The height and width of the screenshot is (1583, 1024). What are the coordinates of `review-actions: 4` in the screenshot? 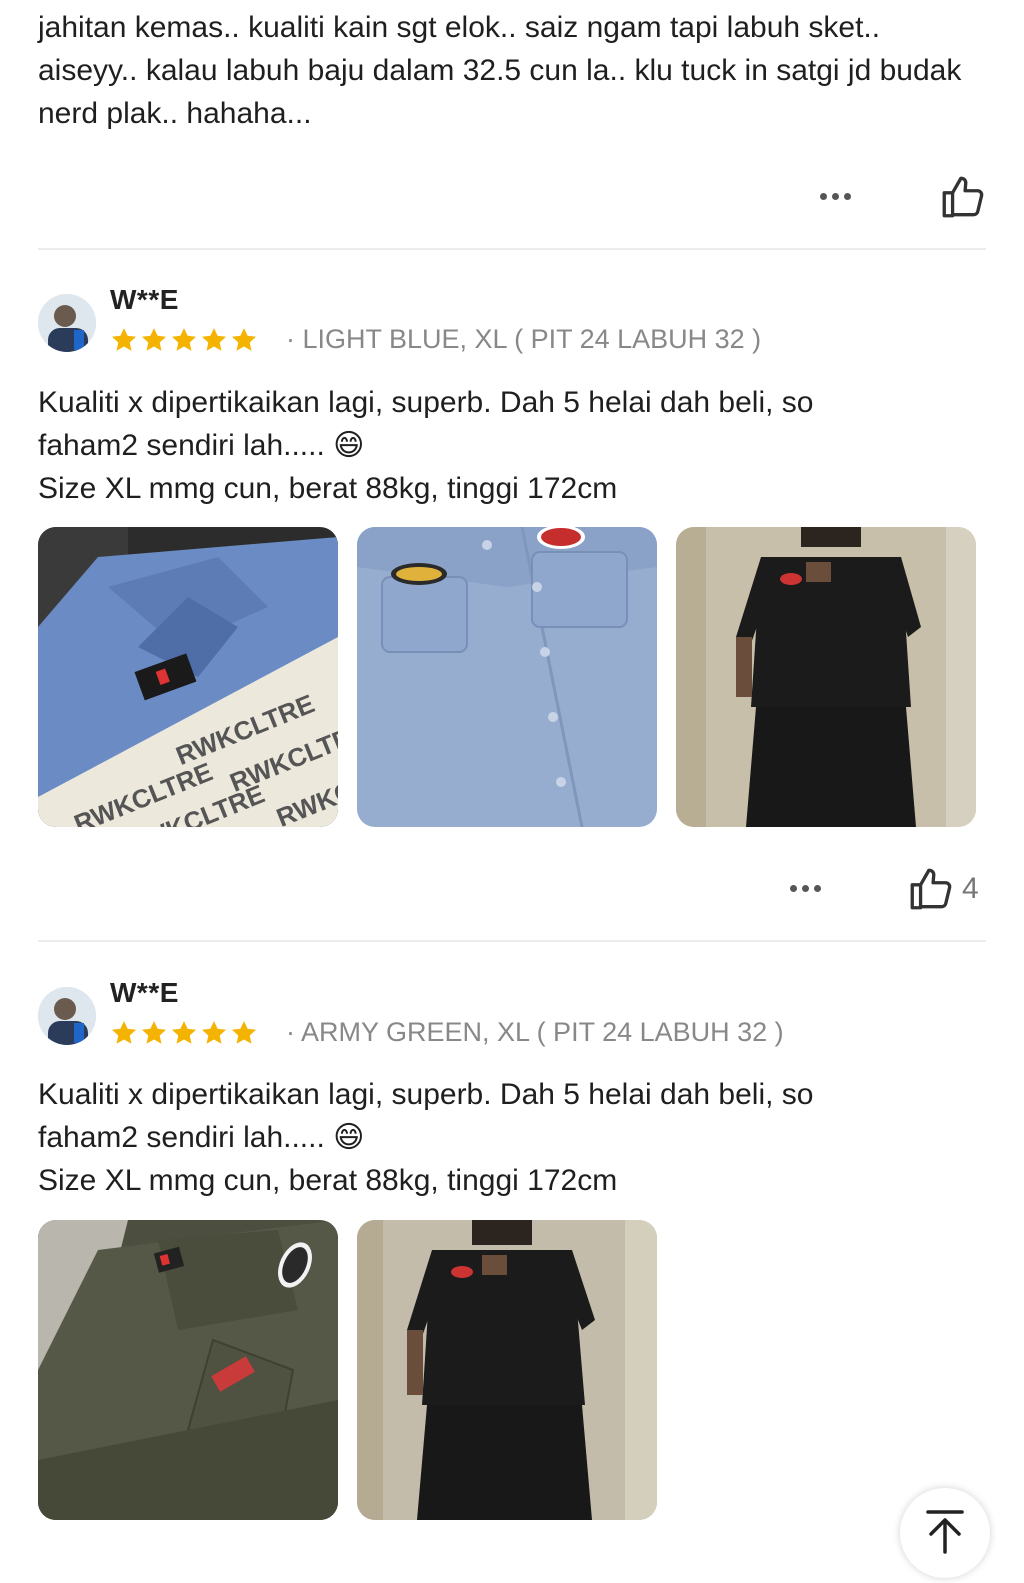 It's located at (512, 889).